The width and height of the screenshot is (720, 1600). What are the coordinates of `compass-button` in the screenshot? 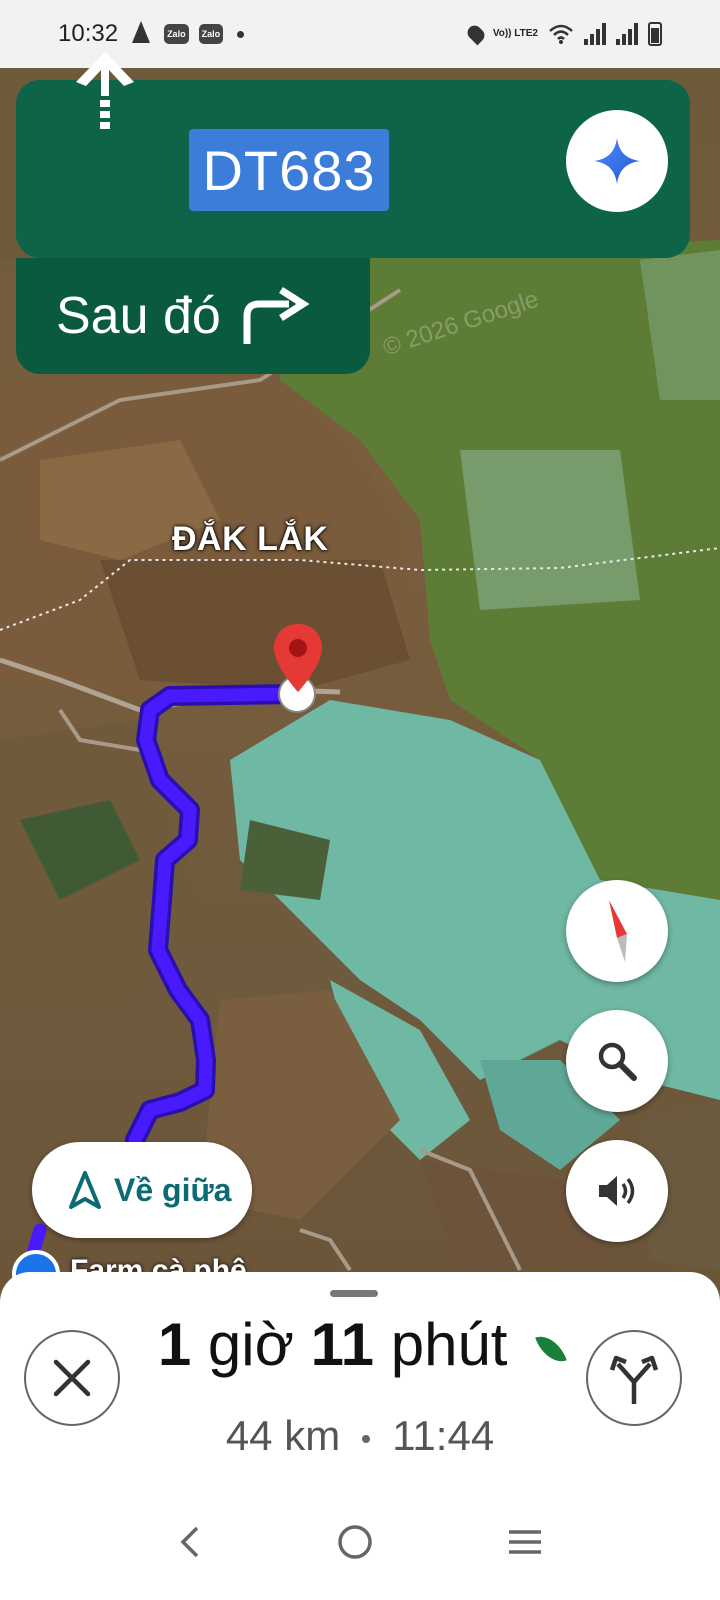 It's located at (617, 931).